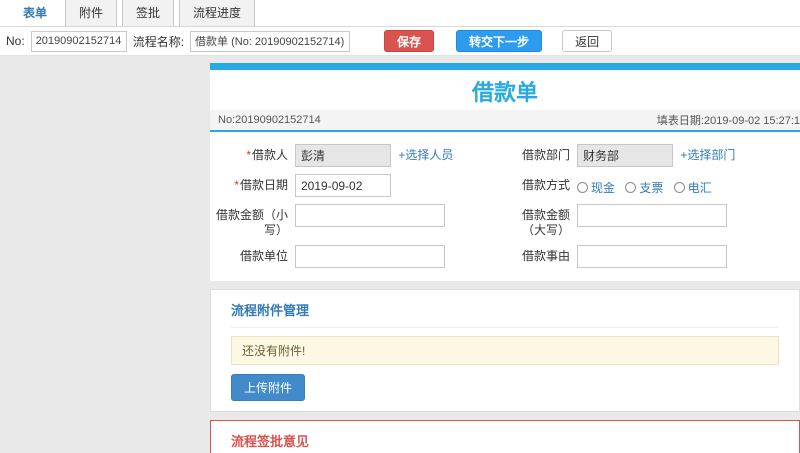 This screenshot has height=453, width=800. Describe the element at coordinates (679, 155) in the screenshot. I see `department-field: +选择部门` at that location.